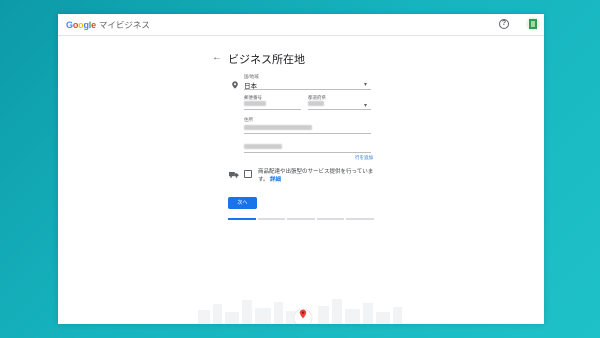 Image resolution: width=600 pixels, height=338 pixels. Describe the element at coordinates (248, 119) in the screenshot. I see `address-label: 住所` at that location.